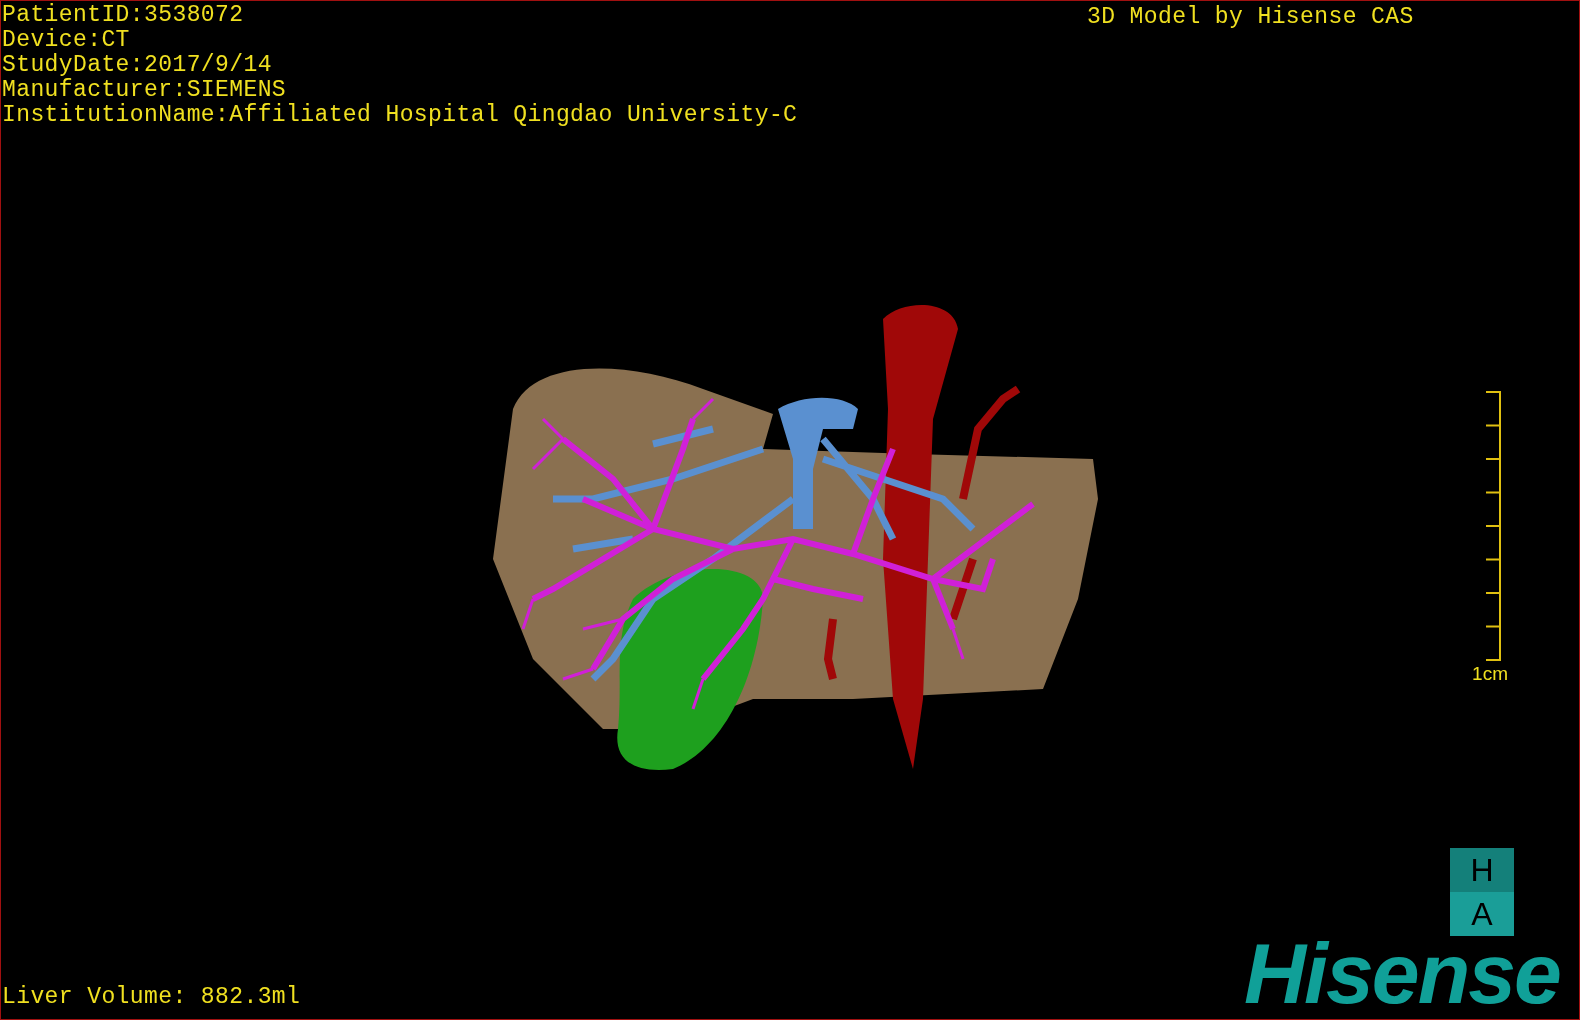  What do you see at coordinates (151, 997) in the screenshot?
I see `liver-volume-text: Liver Volume: 882.3ml` at bounding box center [151, 997].